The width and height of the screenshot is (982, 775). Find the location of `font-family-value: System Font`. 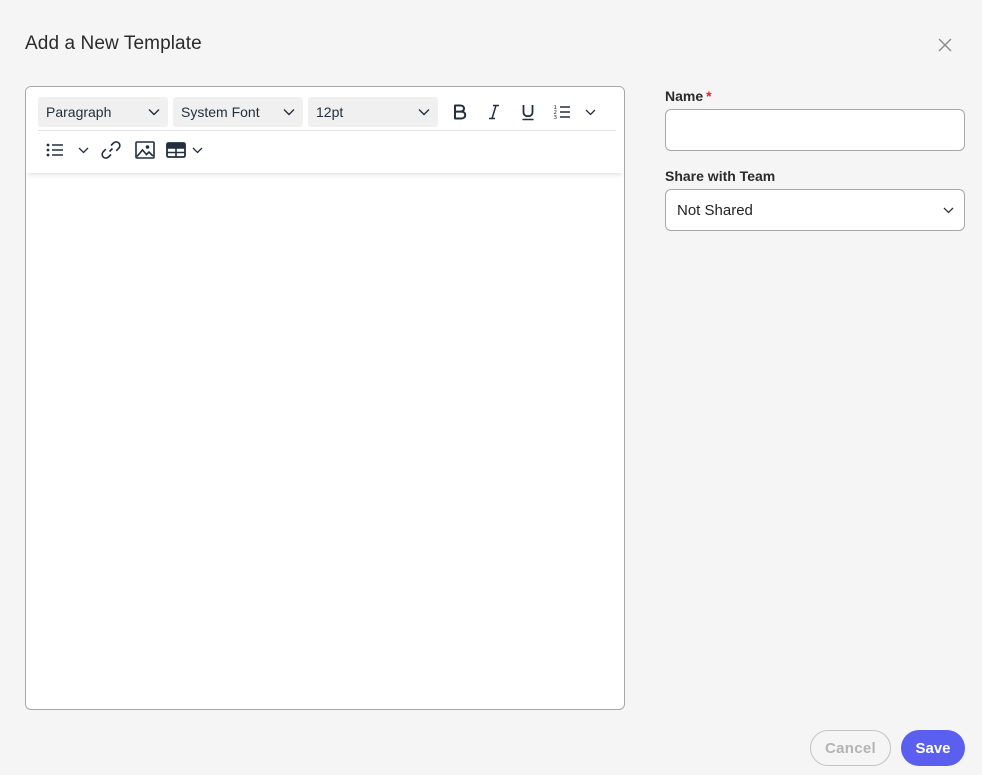

font-family-value: System Font is located at coordinates (220, 112).